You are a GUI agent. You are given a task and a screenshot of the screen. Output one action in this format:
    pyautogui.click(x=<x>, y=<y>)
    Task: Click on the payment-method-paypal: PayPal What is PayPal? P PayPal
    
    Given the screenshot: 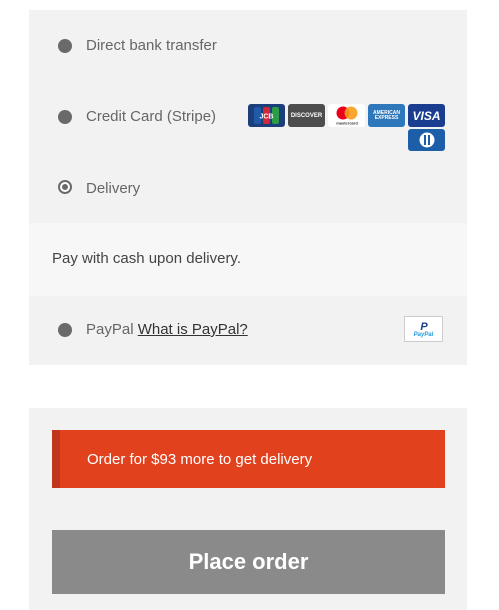 What is the action you would take?
    pyautogui.click(x=248, y=330)
    